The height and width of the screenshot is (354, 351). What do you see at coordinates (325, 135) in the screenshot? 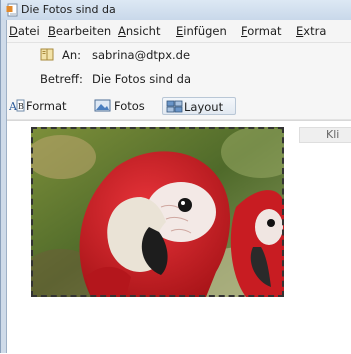
I see `hint-text: Kli` at bounding box center [325, 135].